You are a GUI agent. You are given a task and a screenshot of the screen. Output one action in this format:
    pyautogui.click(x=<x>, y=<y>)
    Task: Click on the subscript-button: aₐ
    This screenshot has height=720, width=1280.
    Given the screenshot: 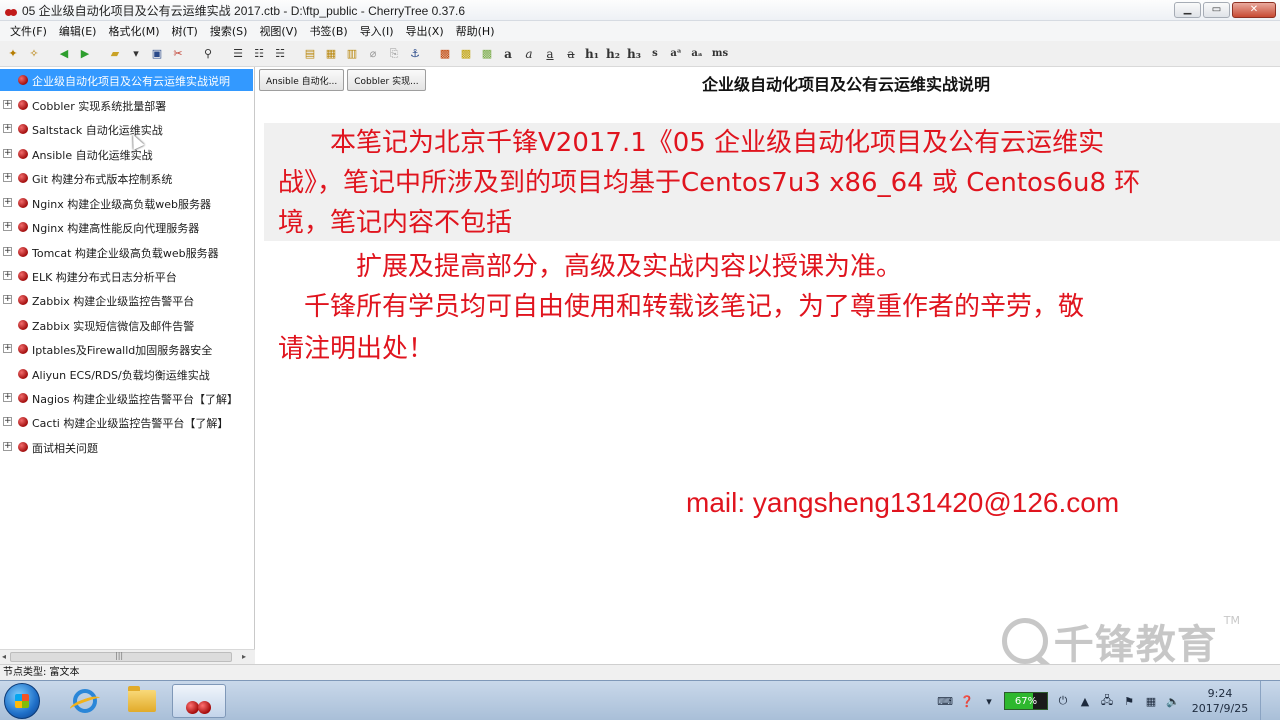 What is the action you would take?
    pyautogui.click(x=697, y=54)
    